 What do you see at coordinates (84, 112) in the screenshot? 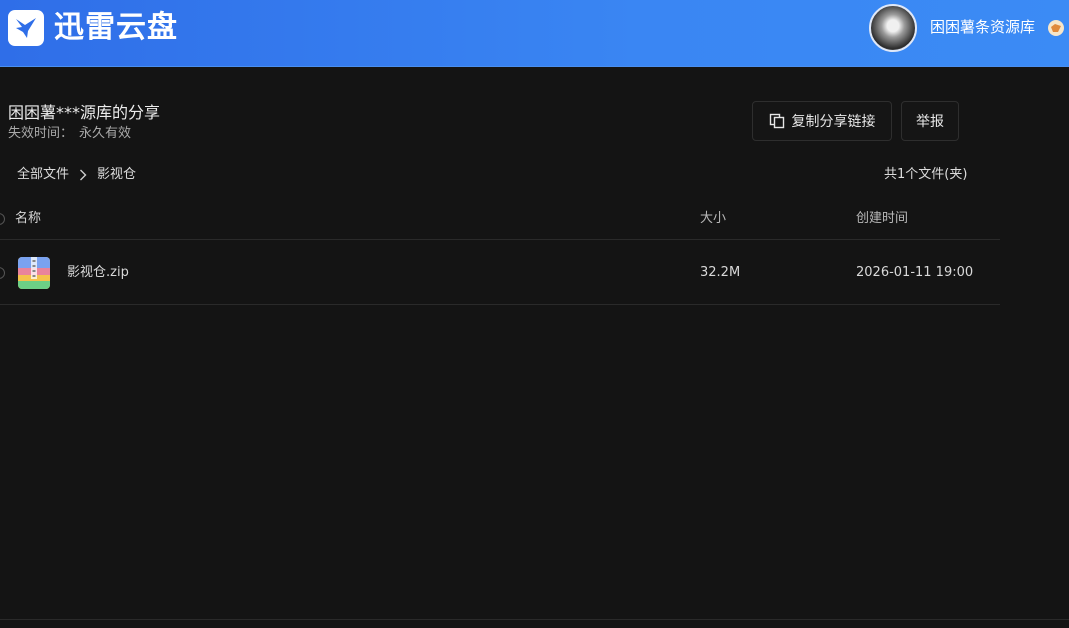
I see `share-title: 困困薯***源库的分享` at bounding box center [84, 112].